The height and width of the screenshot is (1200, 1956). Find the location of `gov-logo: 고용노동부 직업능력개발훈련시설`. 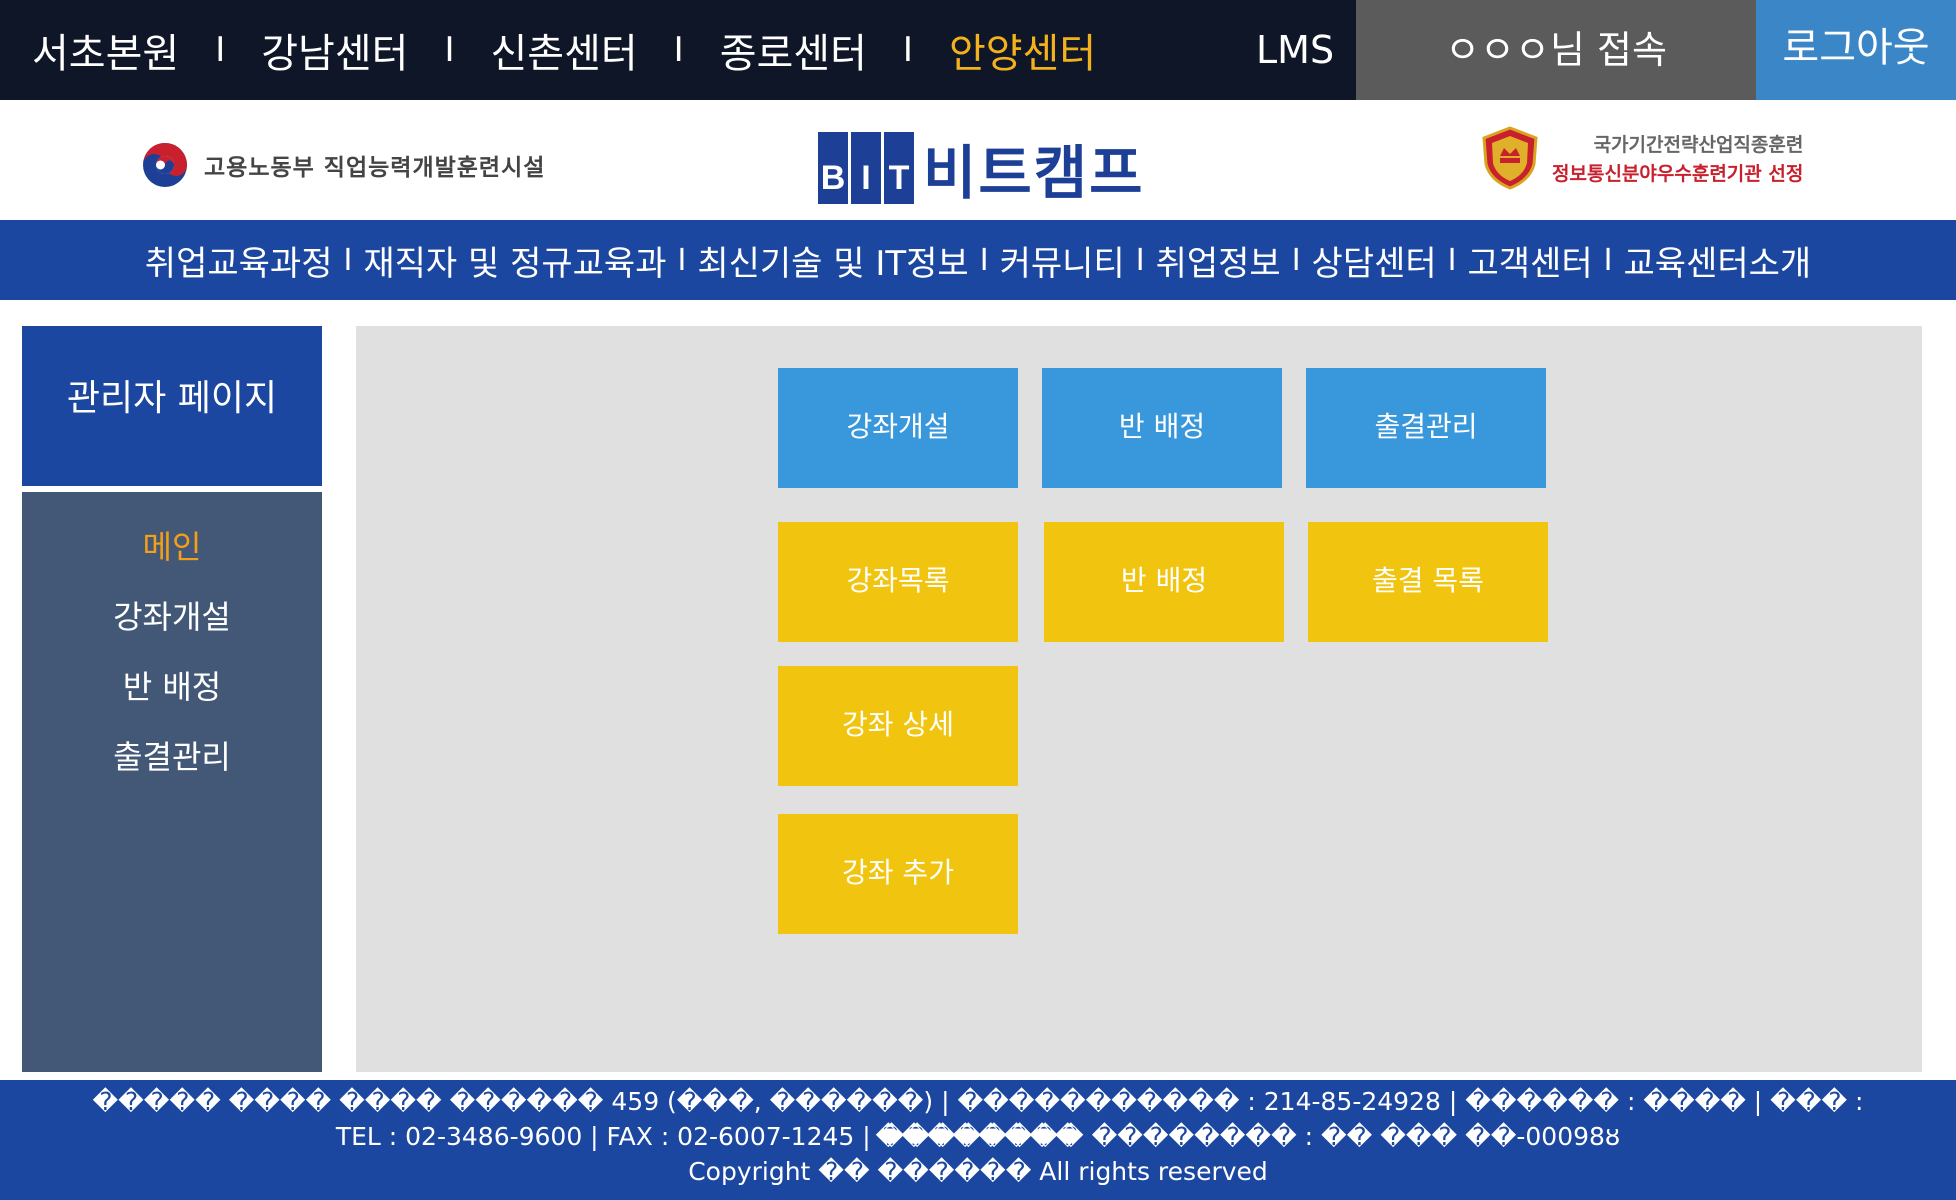

gov-logo: 고용노동부 직업능력개발훈련시설 is located at coordinates (343, 165).